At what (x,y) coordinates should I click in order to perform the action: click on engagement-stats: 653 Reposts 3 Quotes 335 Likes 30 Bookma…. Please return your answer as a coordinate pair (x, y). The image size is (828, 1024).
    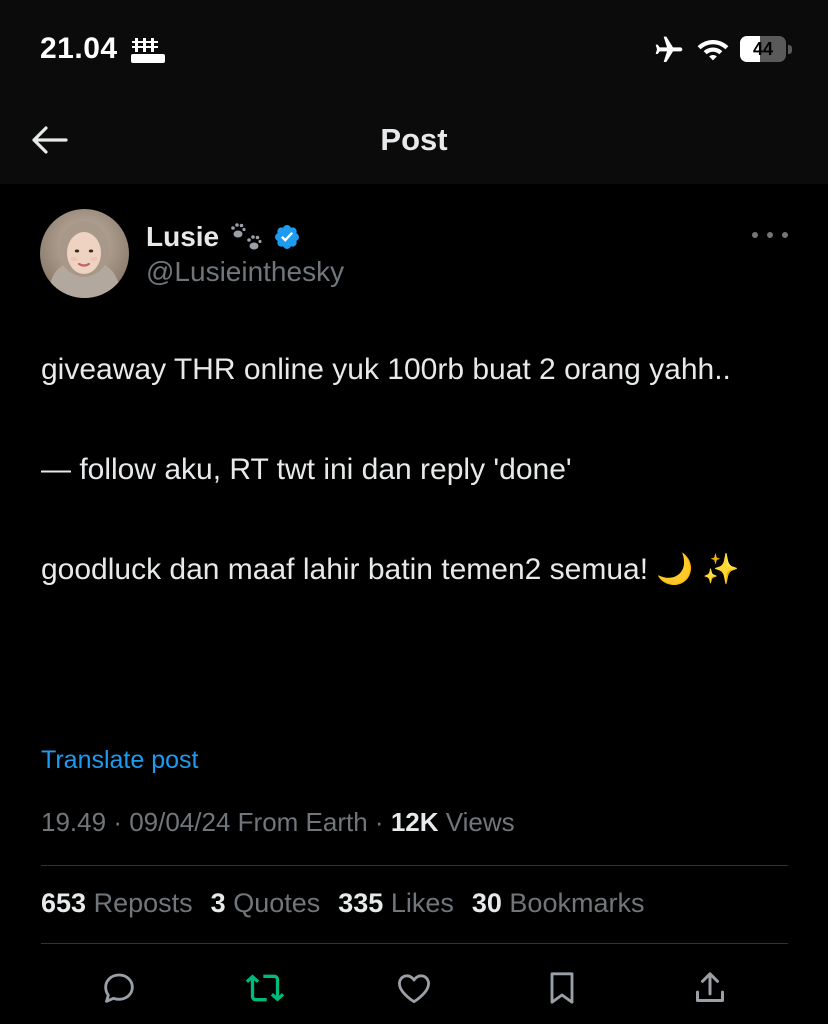
    Looking at the image, I should click on (351, 903).